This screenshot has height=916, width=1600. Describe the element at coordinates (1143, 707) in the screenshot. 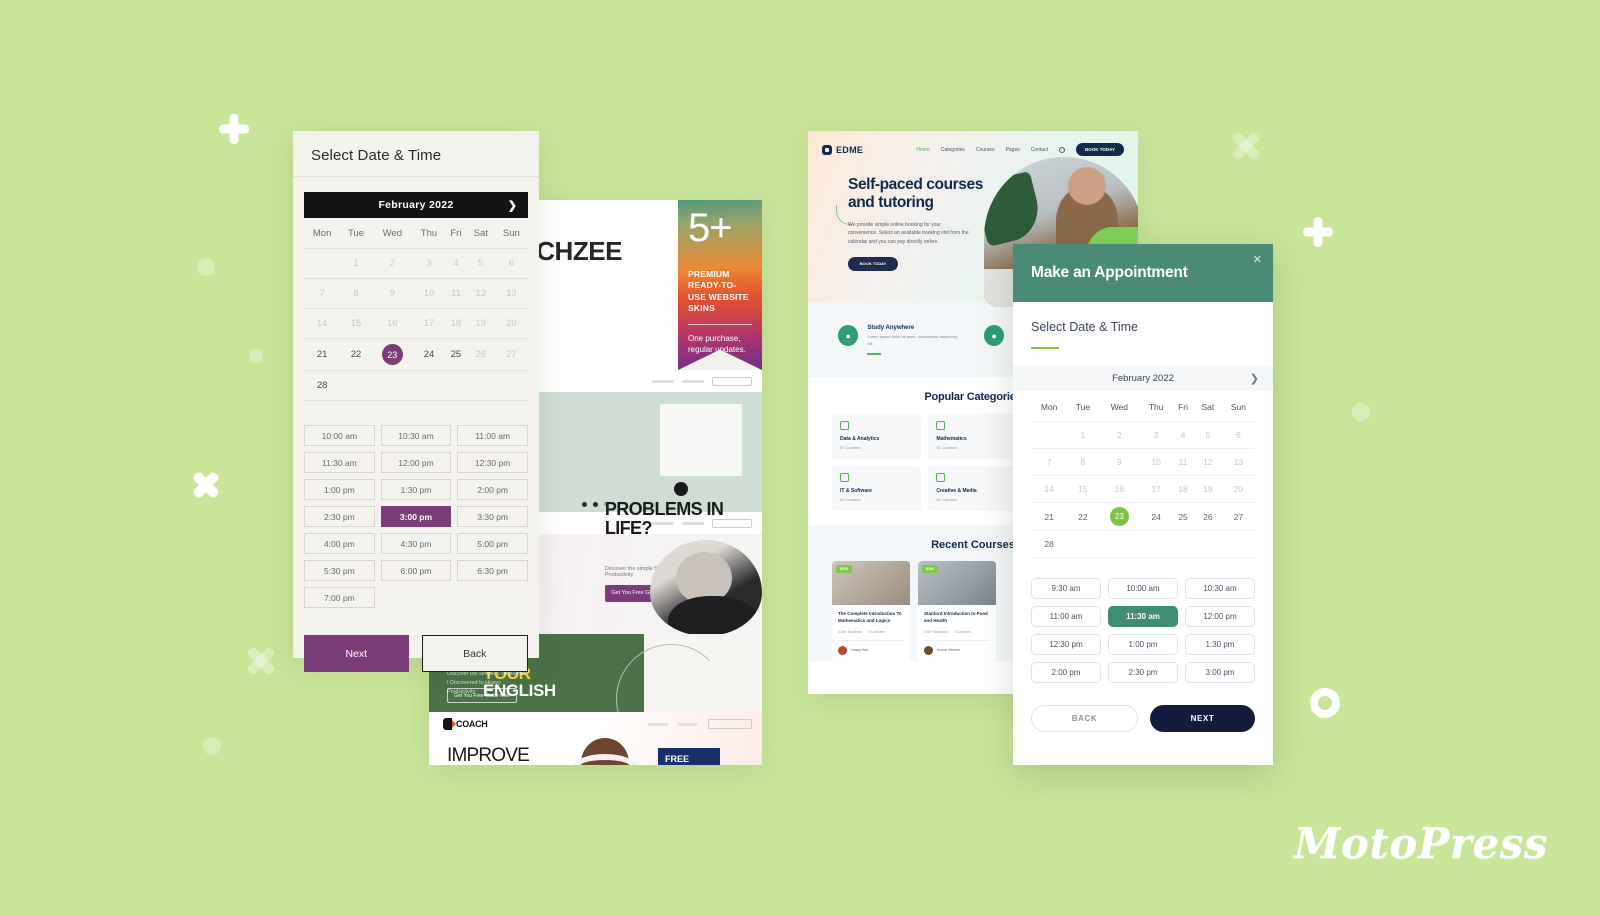

I see `right-dialog-actions: BACK NEXT` at that location.